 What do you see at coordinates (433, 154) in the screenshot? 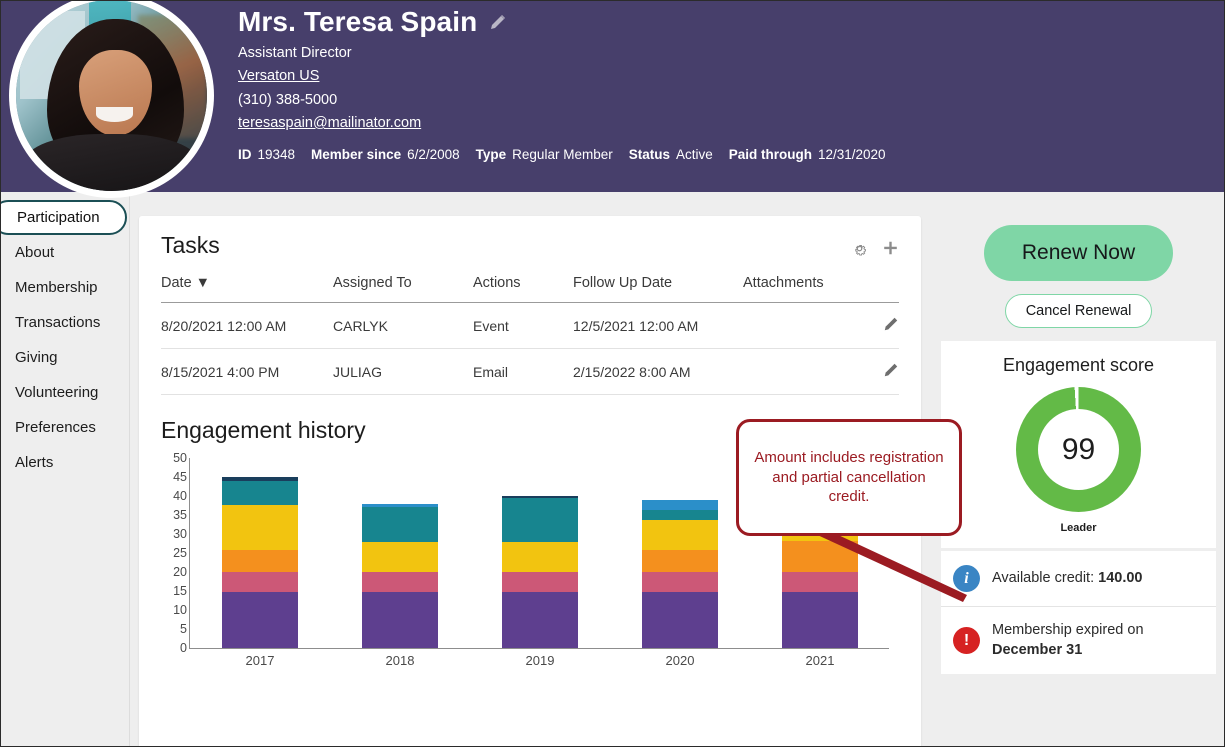
I see `meta-member-since-value: 6/2/2008` at bounding box center [433, 154].